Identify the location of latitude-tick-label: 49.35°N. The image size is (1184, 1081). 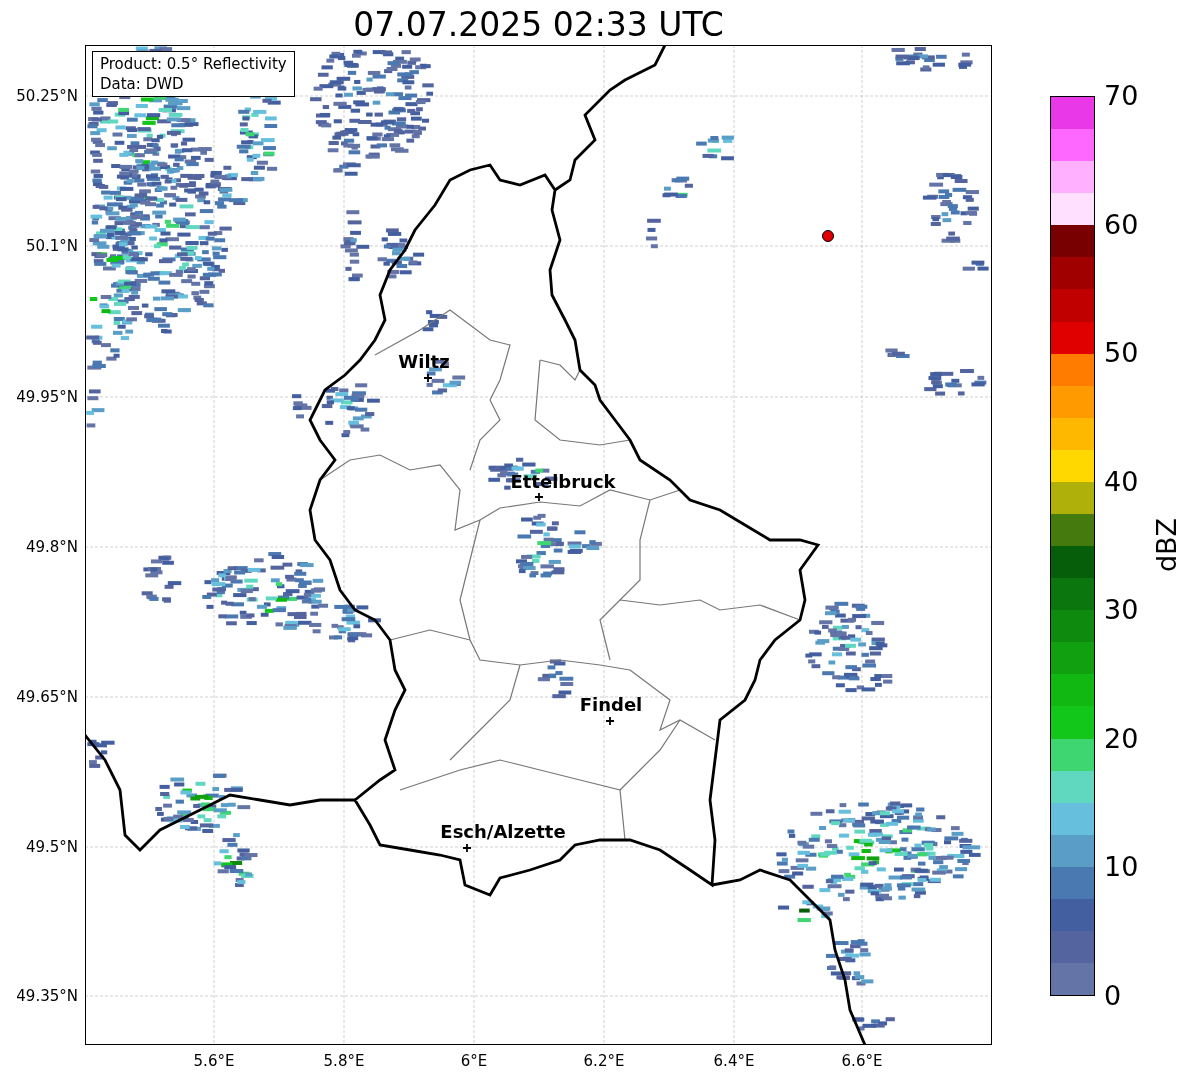
(47, 996).